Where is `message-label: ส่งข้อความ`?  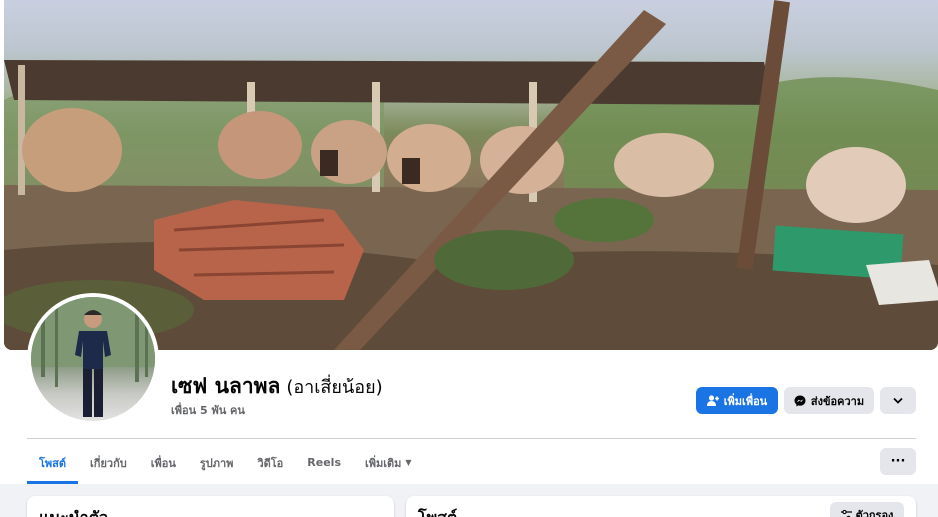 message-label: ส่งข้อความ is located at coordinates (837, 401).